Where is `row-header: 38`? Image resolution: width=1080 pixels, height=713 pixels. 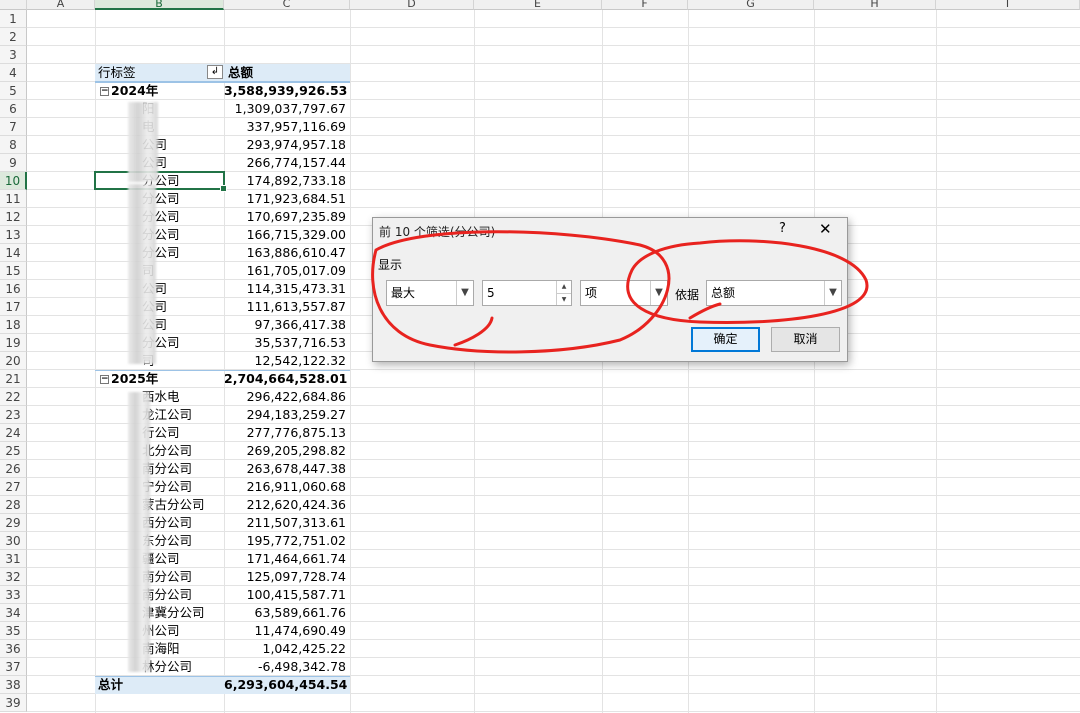
row-header: 38 is located at coordinates (13, 685).